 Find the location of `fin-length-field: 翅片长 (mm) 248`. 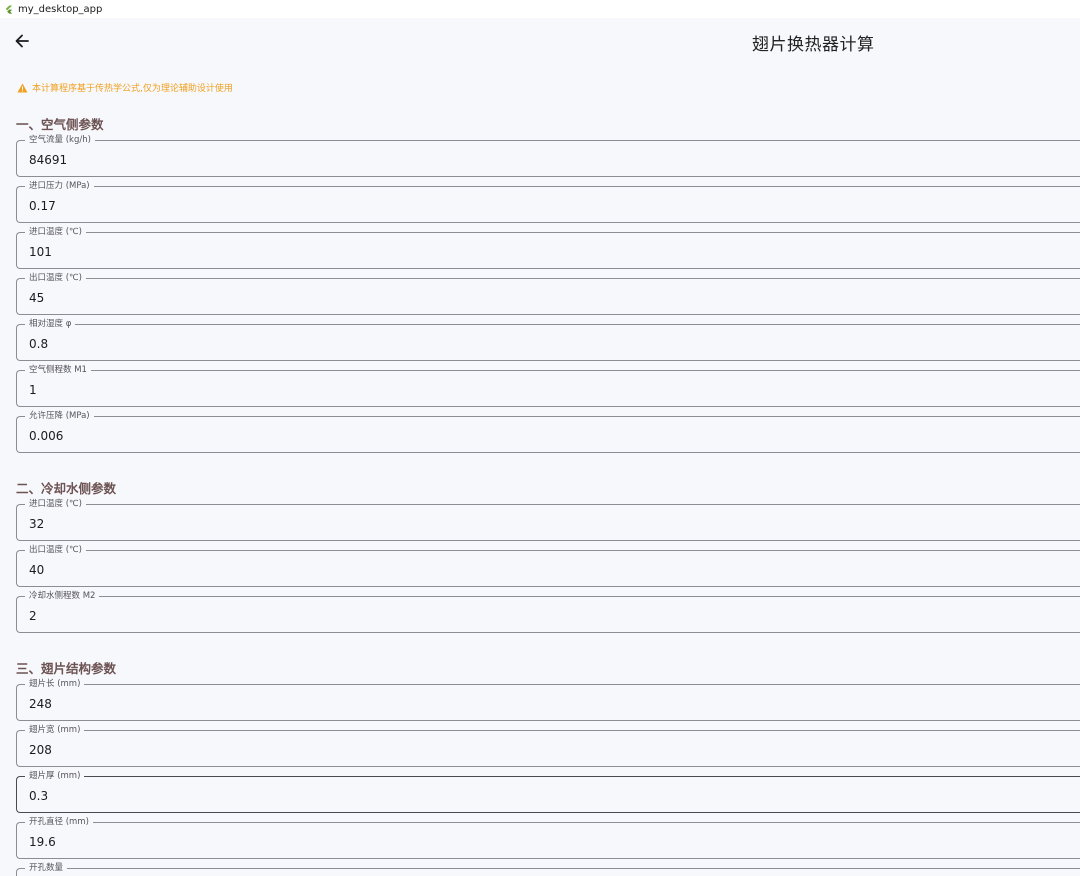

fin-length-field: 翅片长 (mm) 248 is located at coordinates (548, 700).